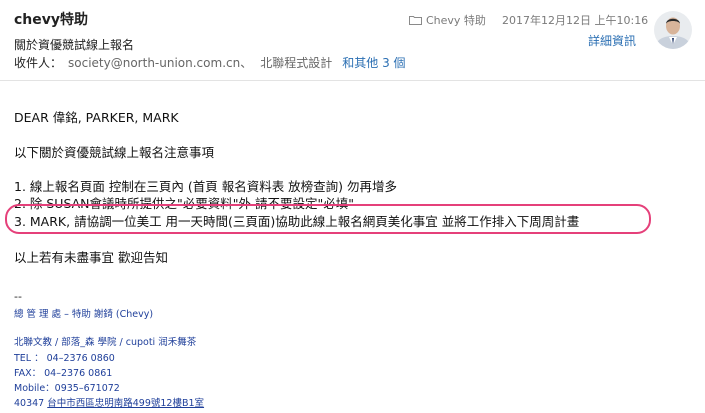  Describe the element at coordinates (114, 152) in the screenshot. I see `intro-line: 以下關於資優競試線上報名注意事項` at that location.